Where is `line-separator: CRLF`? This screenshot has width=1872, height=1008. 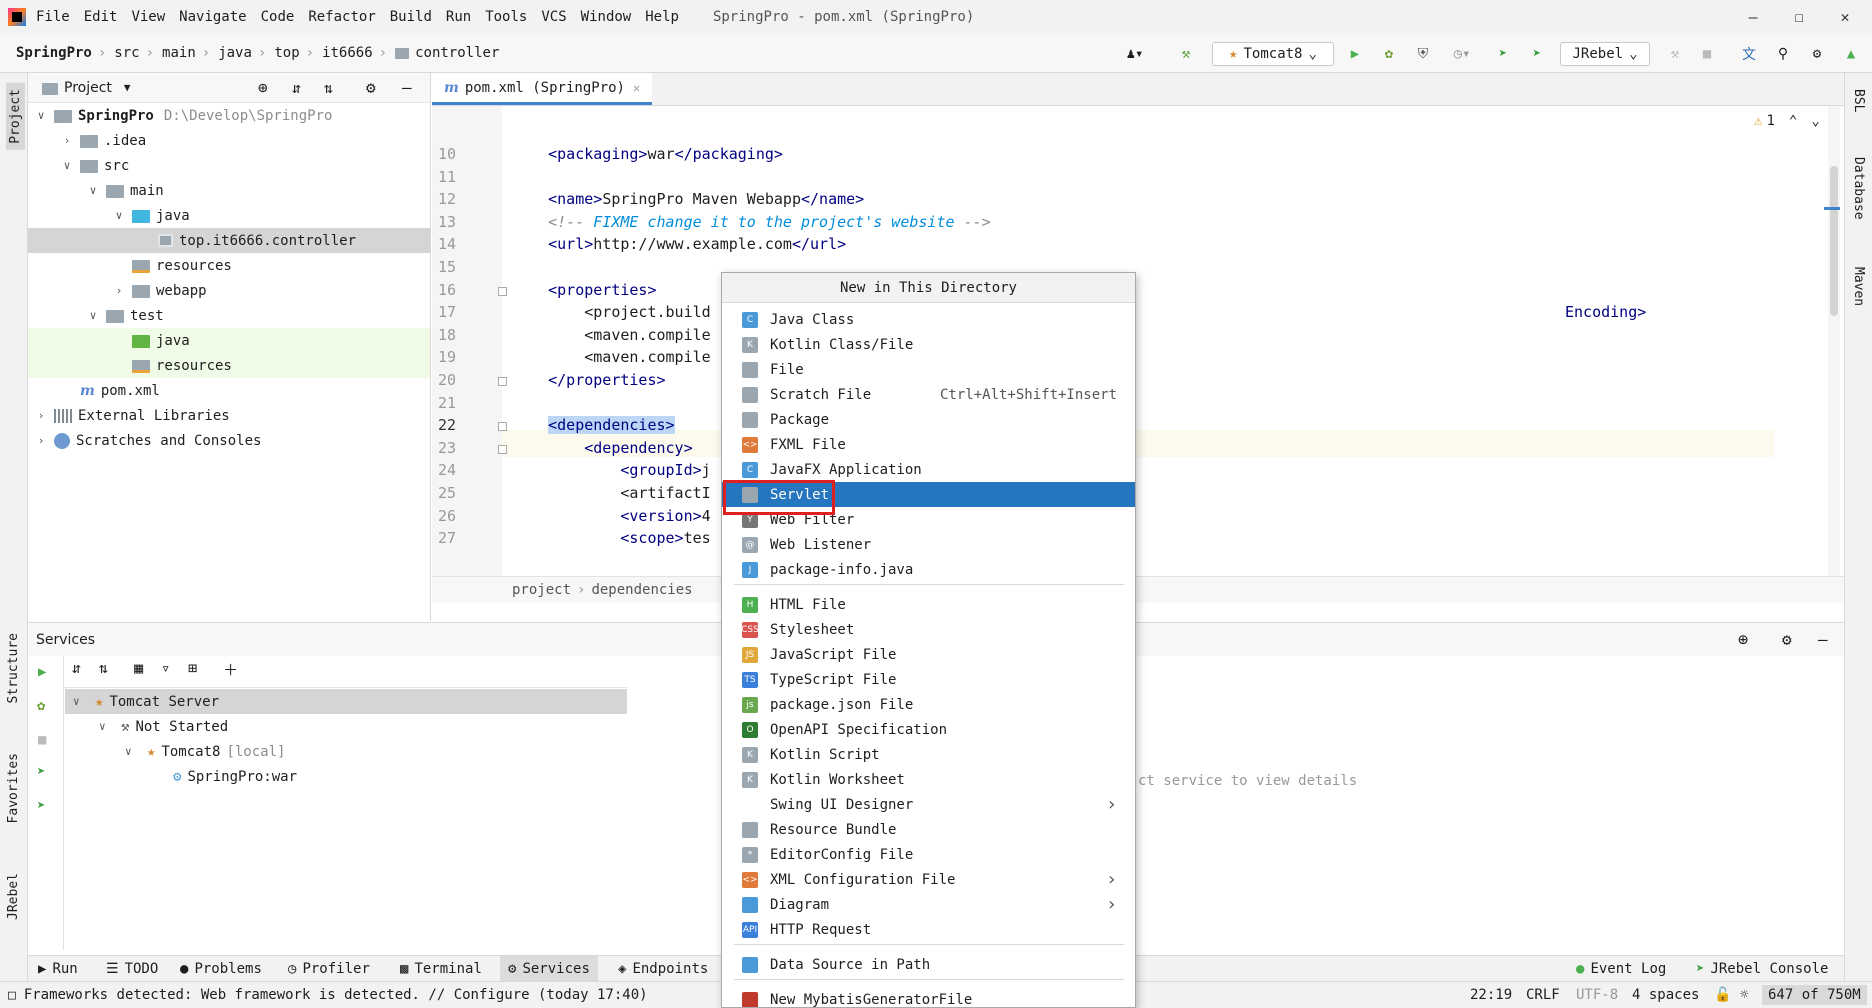
line-separator: CRLF is located at coordinates (1543, 995).